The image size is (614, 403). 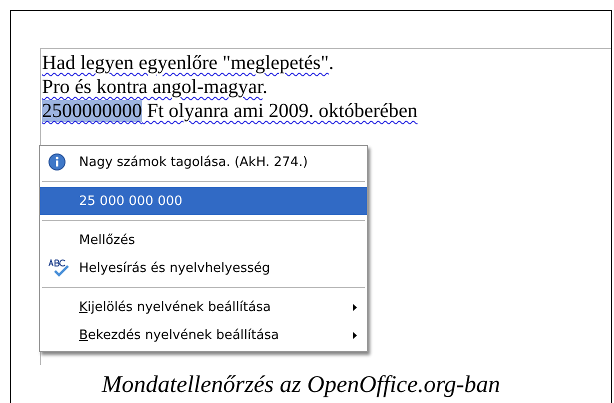 What do you see at coordinates (57, 162) in the screenshot?
I see `info-icon` at bounding box center [57, 162].